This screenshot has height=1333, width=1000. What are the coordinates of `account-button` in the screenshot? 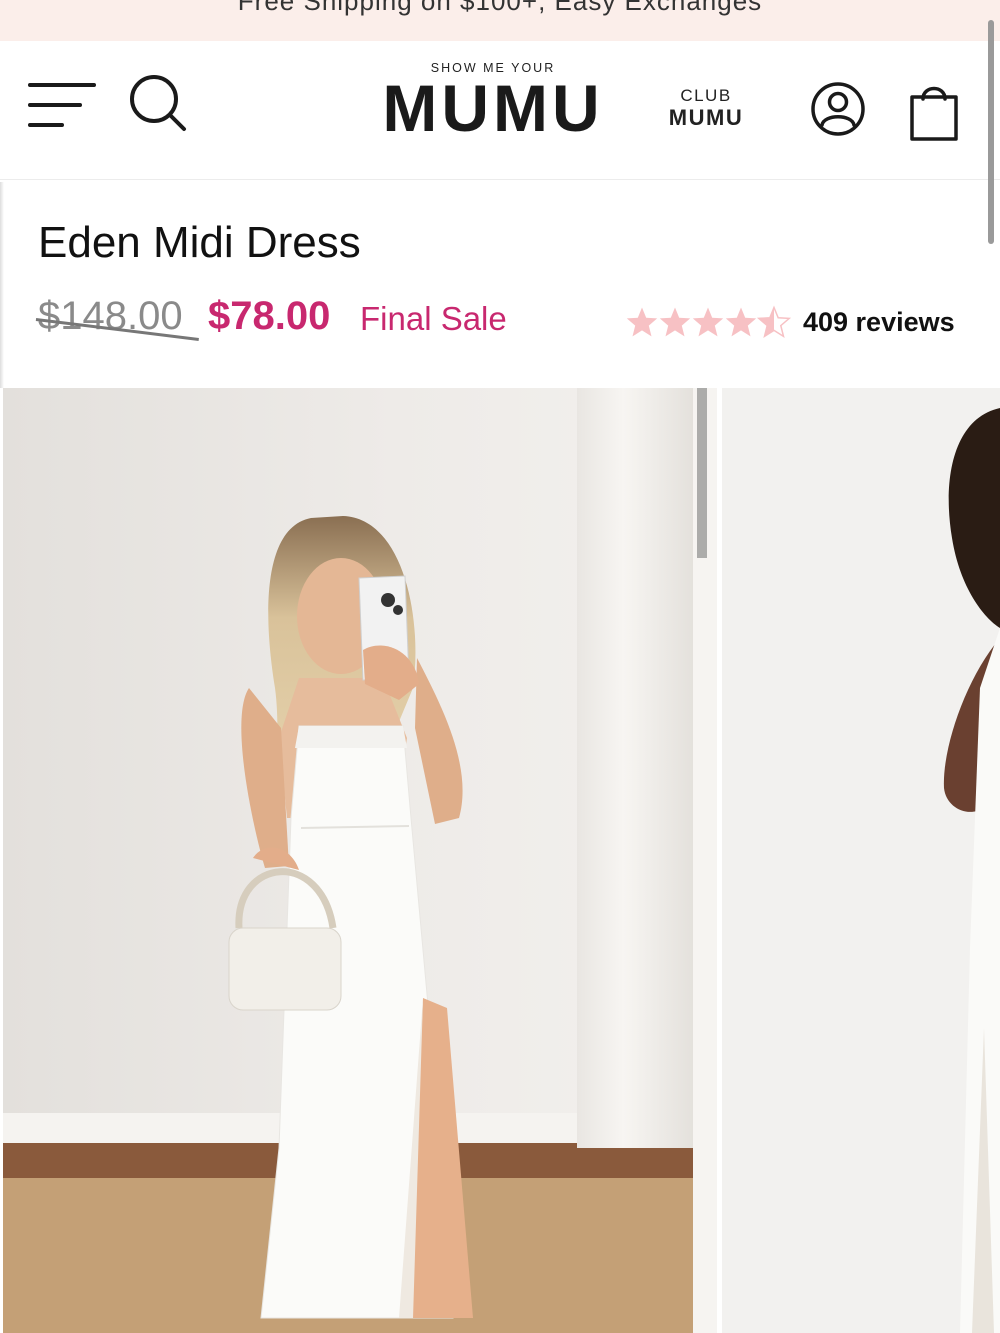 It's located at (838, 109).